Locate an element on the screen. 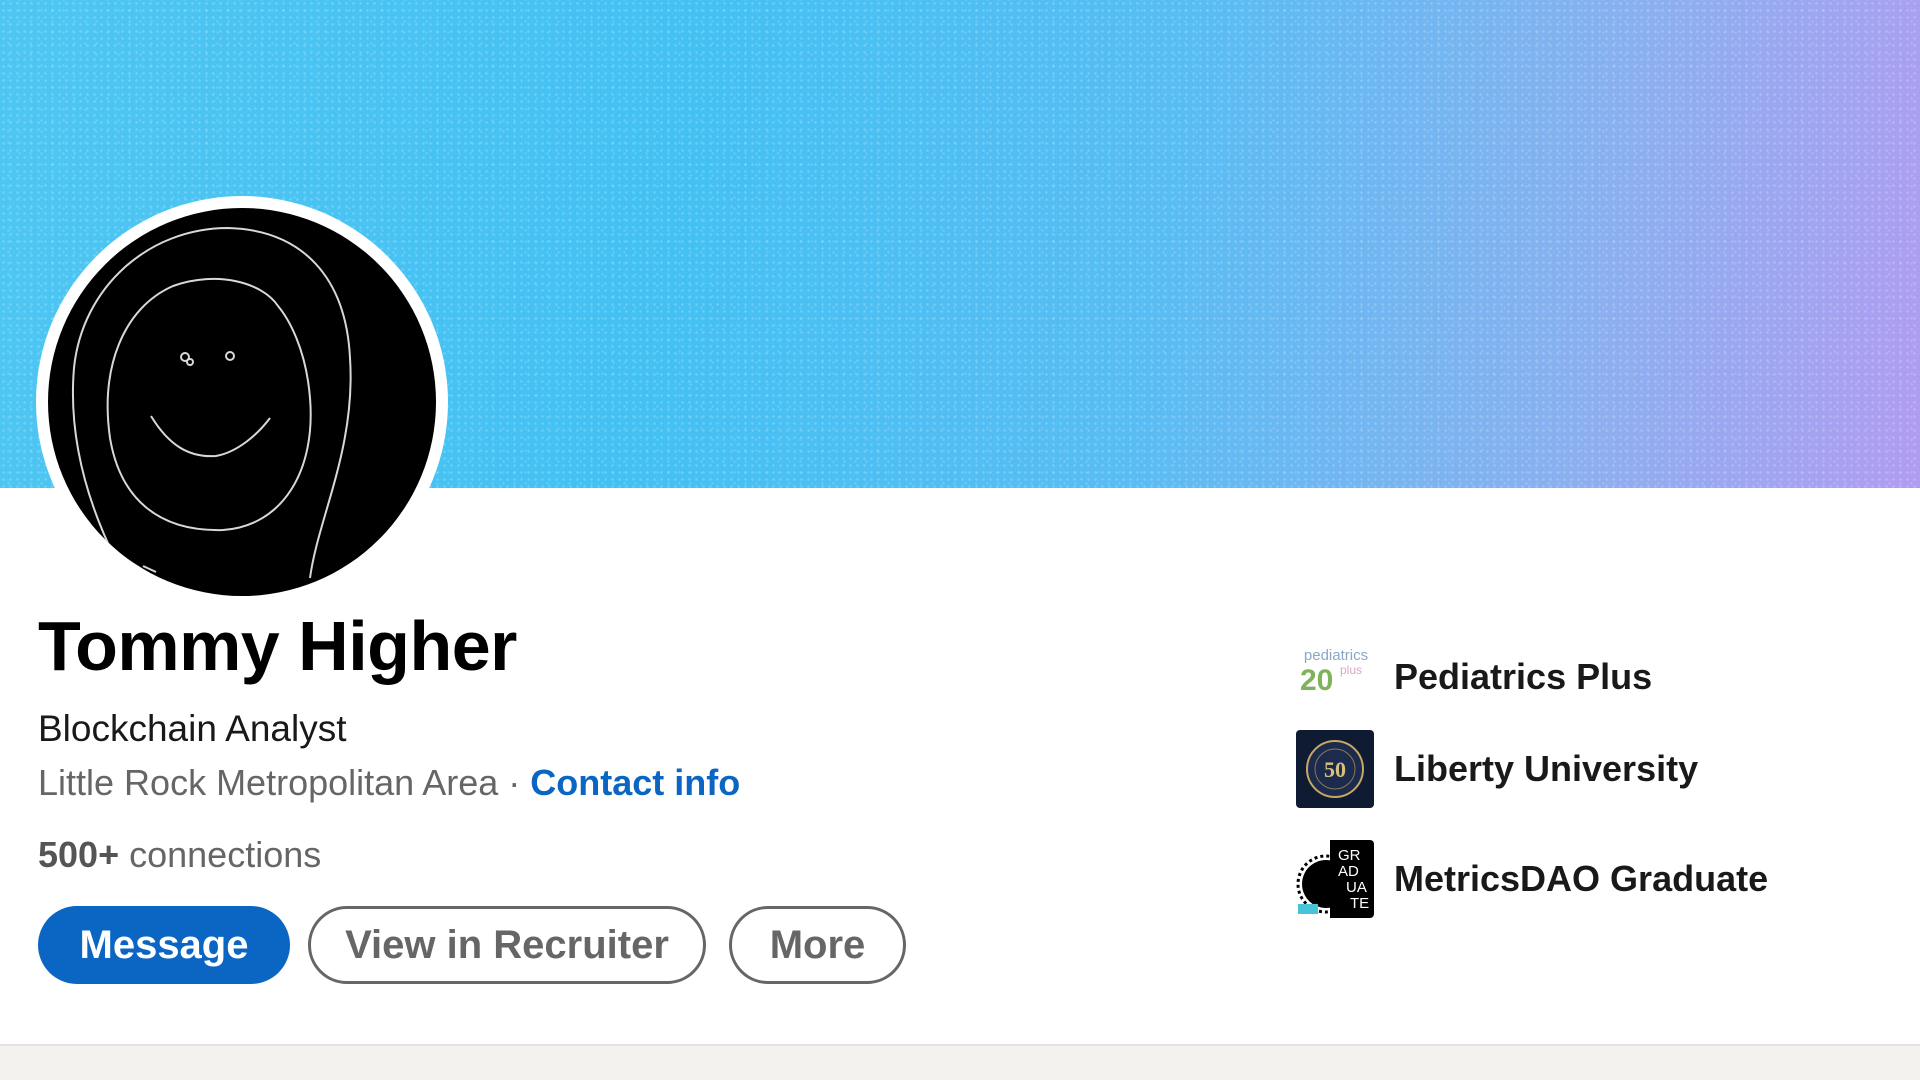 This screenshot has height=1080, width=1920. metrics-badge-line-4: TE is located at coordinates (1359, 903).